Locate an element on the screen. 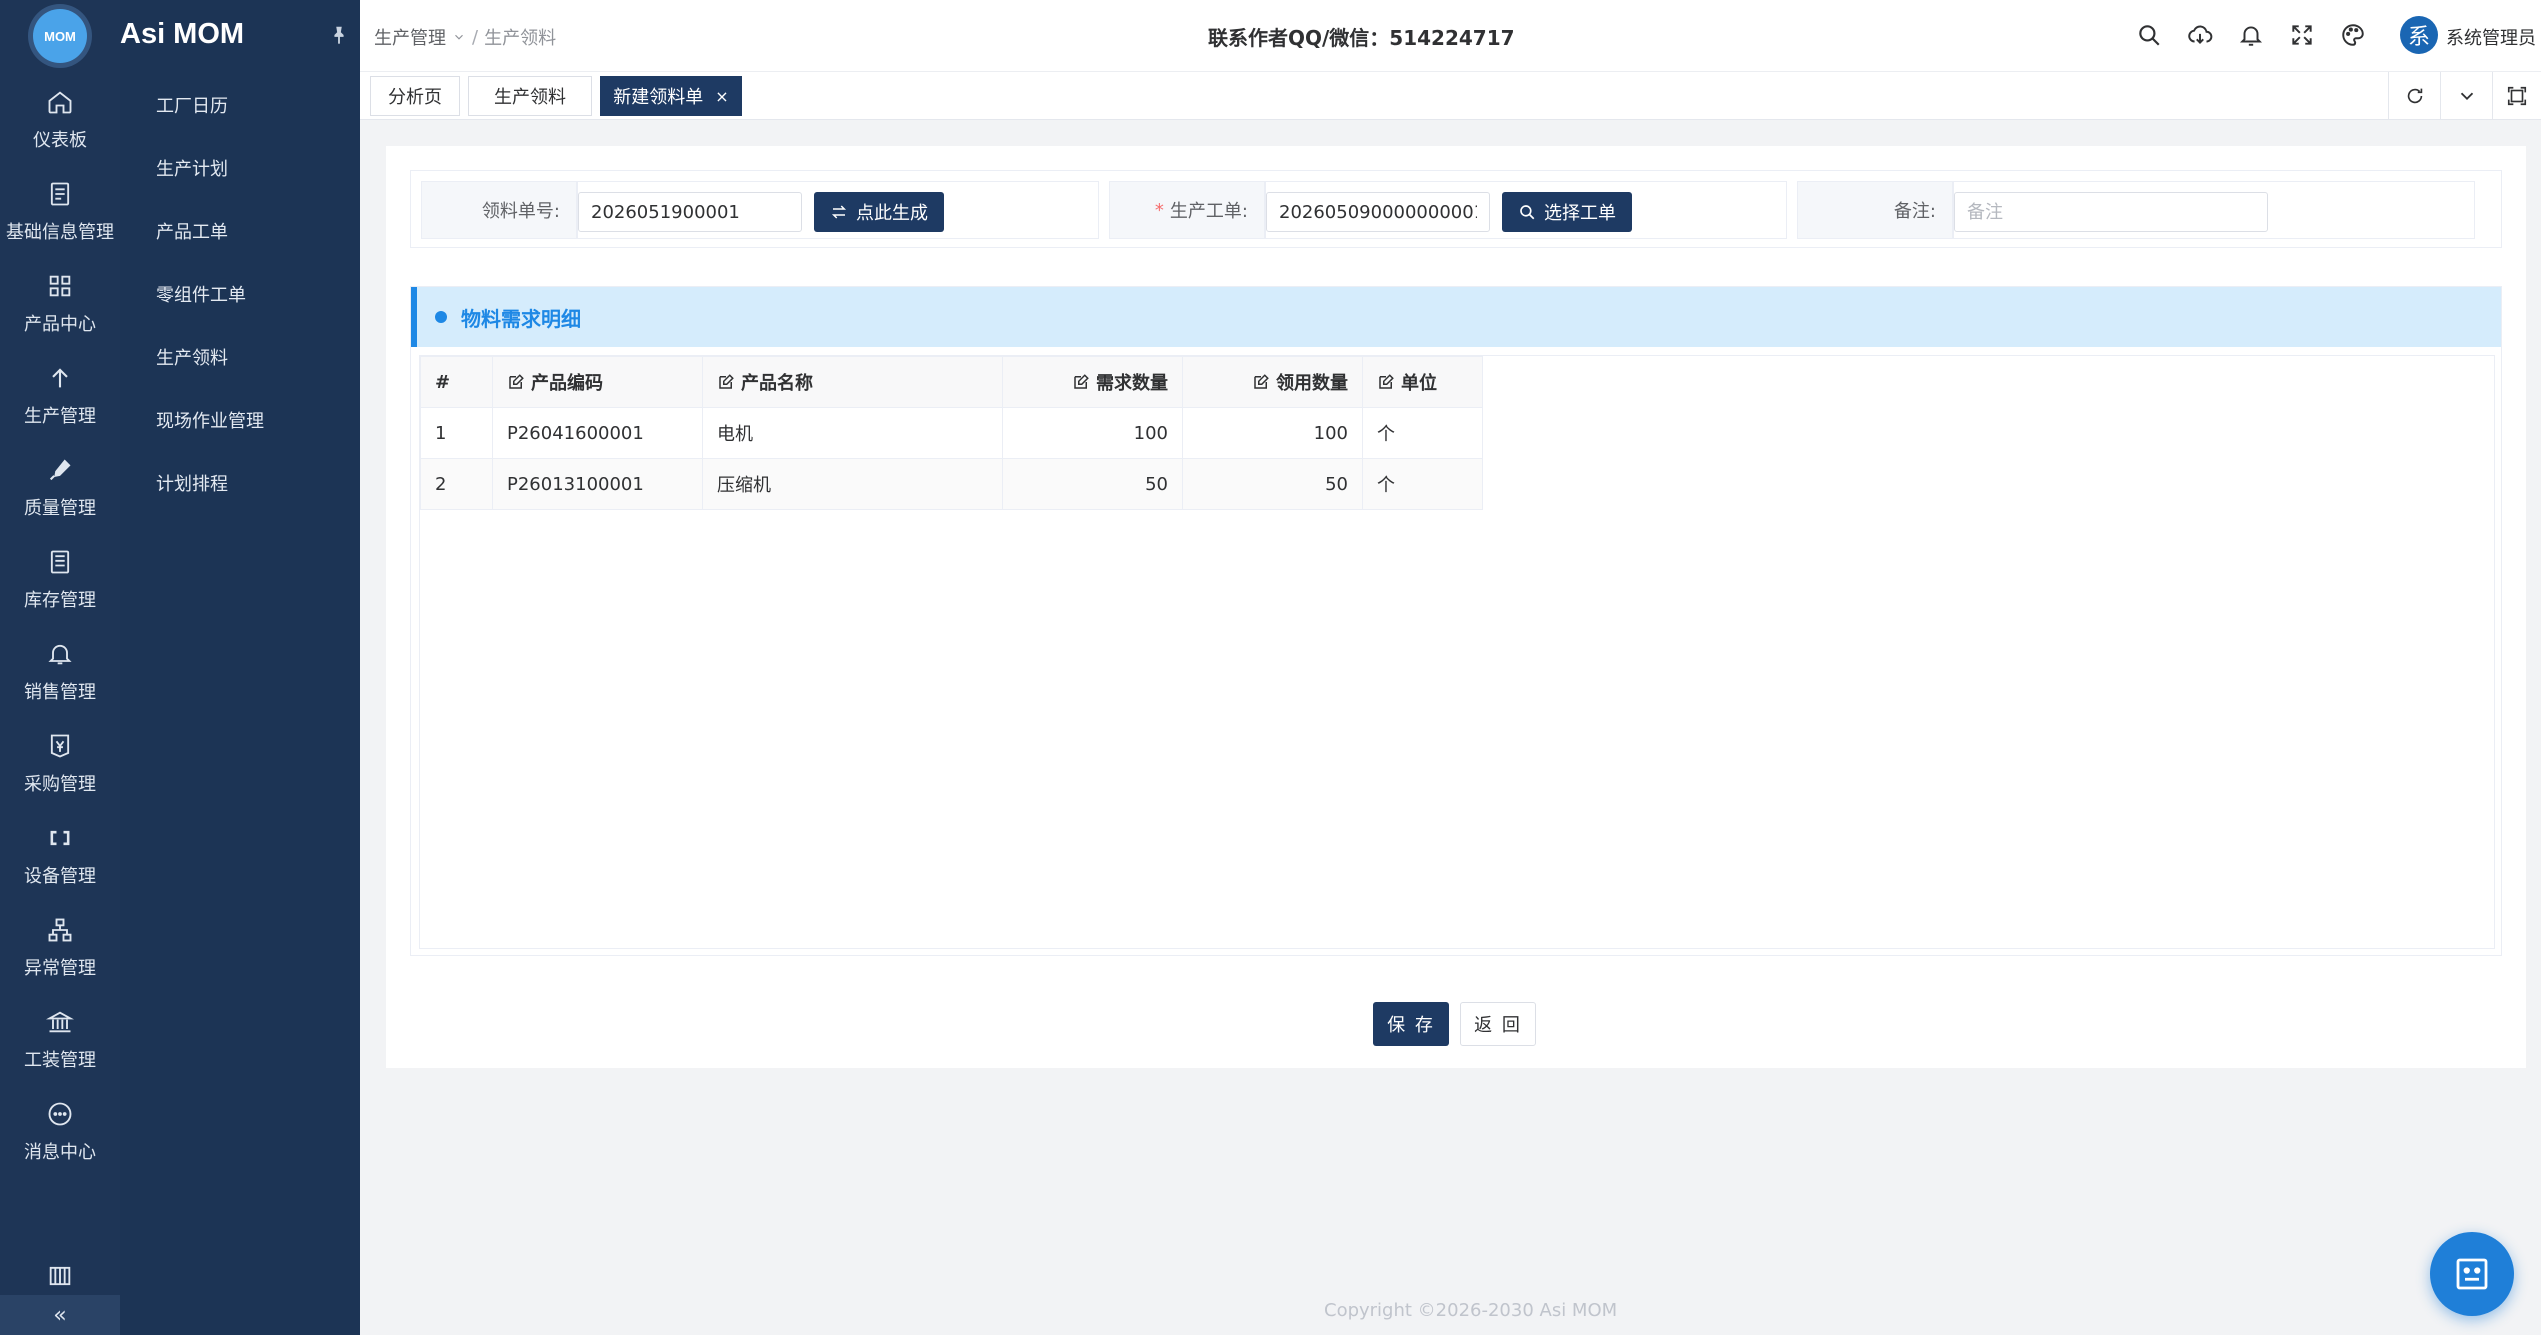 Image resolution: width=2541 pixels, height=1335 pixels. col-product-name: 产品名称 is located at coordinates (852, 382).